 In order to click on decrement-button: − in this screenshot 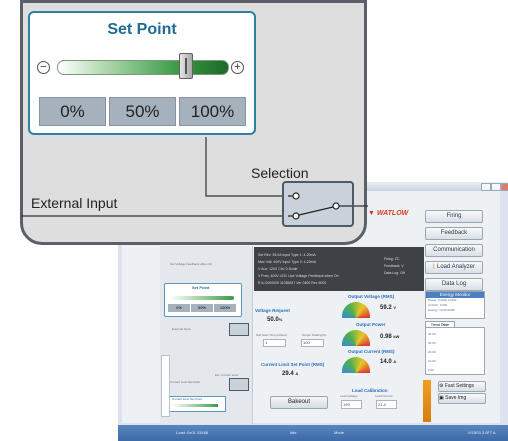, I will do `click(43, 67)`.